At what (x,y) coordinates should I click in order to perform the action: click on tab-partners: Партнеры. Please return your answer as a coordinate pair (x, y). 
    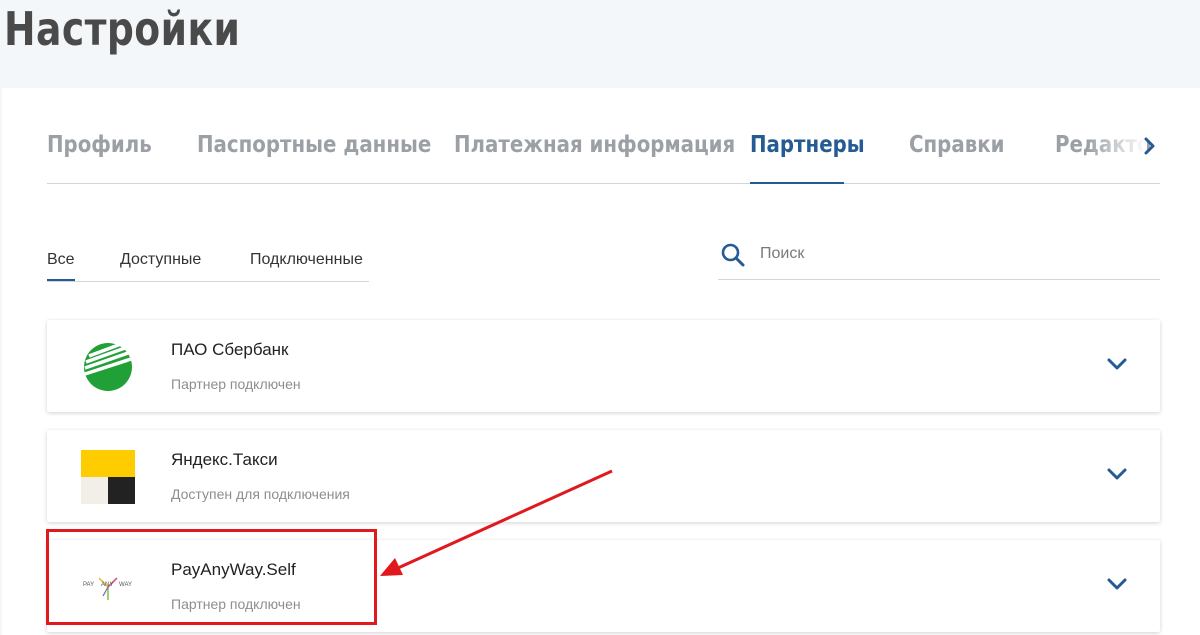
    Looking at the image, I should click on (807, 145).